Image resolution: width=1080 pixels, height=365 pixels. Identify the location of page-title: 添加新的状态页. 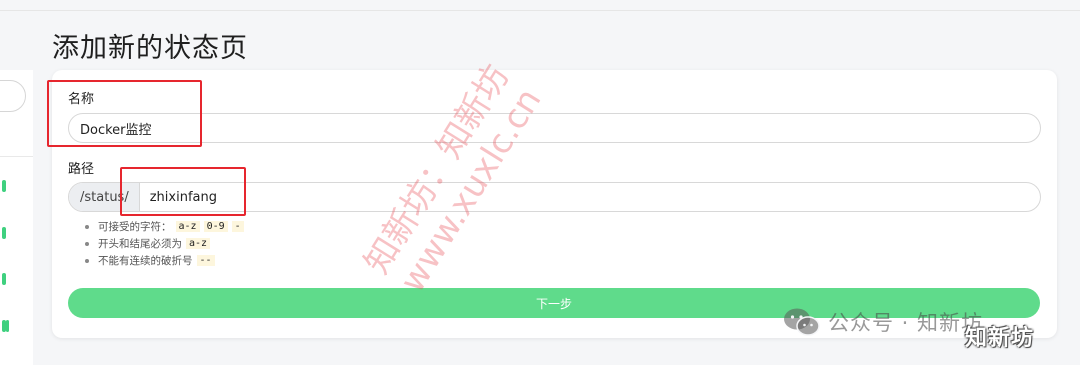
(150, 48).